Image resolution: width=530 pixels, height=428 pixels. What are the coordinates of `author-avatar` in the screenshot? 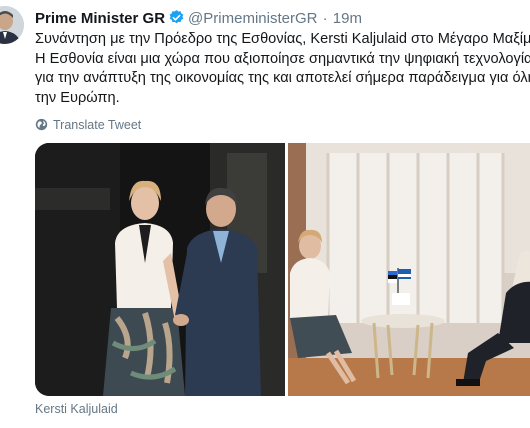 It's located at (12, 25).